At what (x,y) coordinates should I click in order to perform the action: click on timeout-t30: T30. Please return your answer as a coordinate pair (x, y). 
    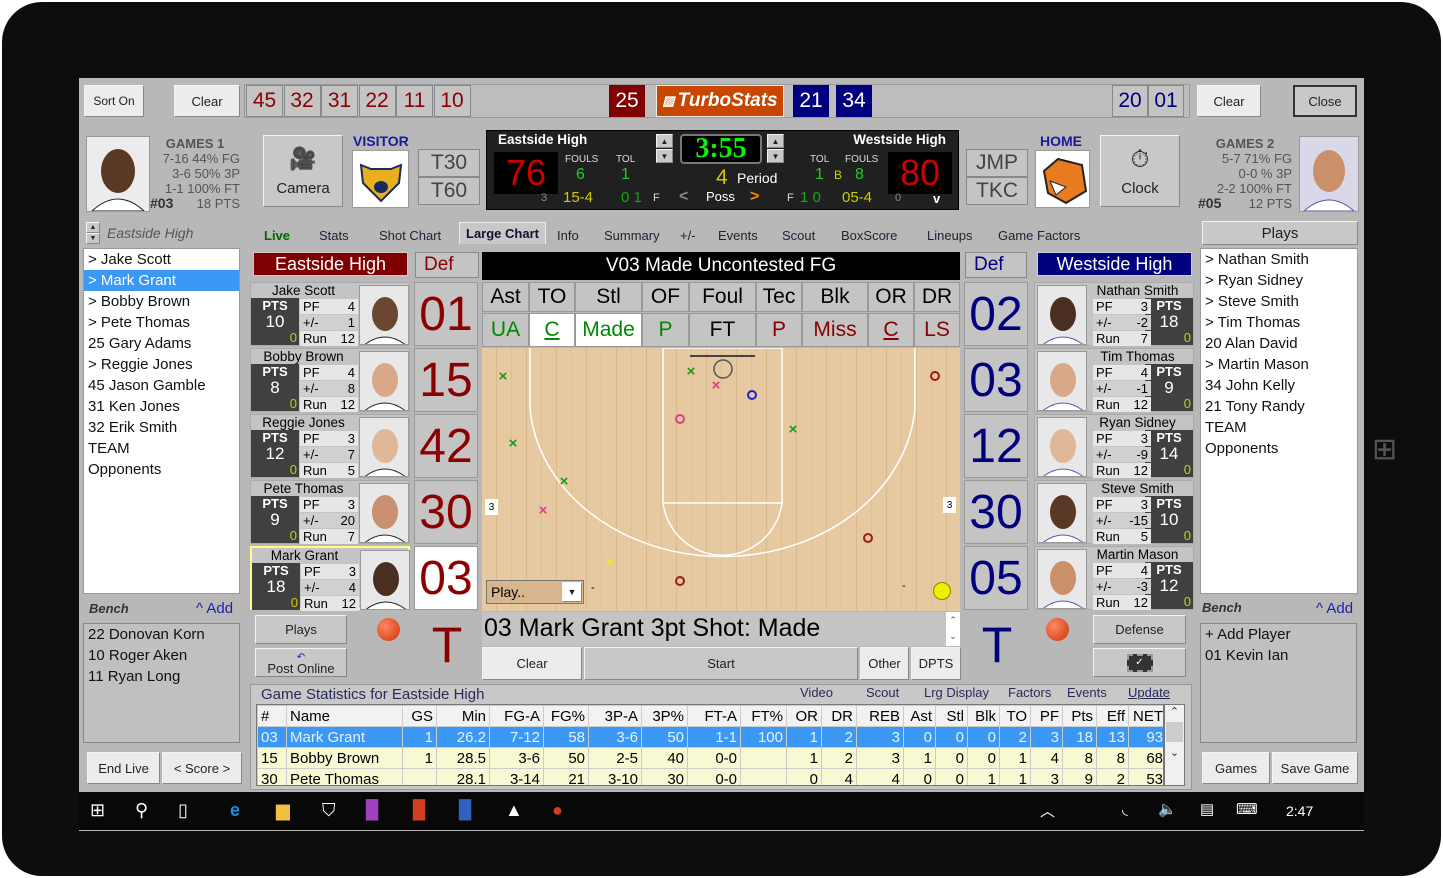
    Looking at the image, I should click on (449, 163).